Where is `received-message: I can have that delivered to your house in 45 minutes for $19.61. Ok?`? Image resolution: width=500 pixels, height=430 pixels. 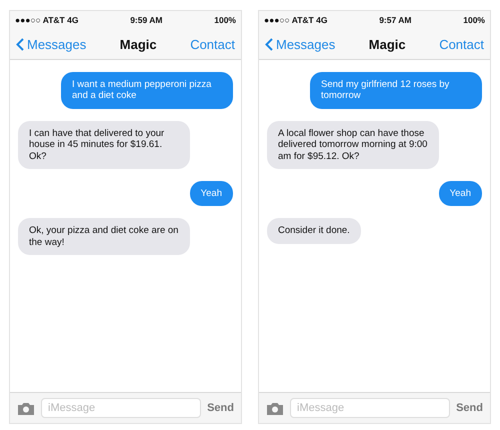
received-message: I can have that delivered to your house in 45 minutes for $19.61. Ok? is located at coordinates (104, 144).